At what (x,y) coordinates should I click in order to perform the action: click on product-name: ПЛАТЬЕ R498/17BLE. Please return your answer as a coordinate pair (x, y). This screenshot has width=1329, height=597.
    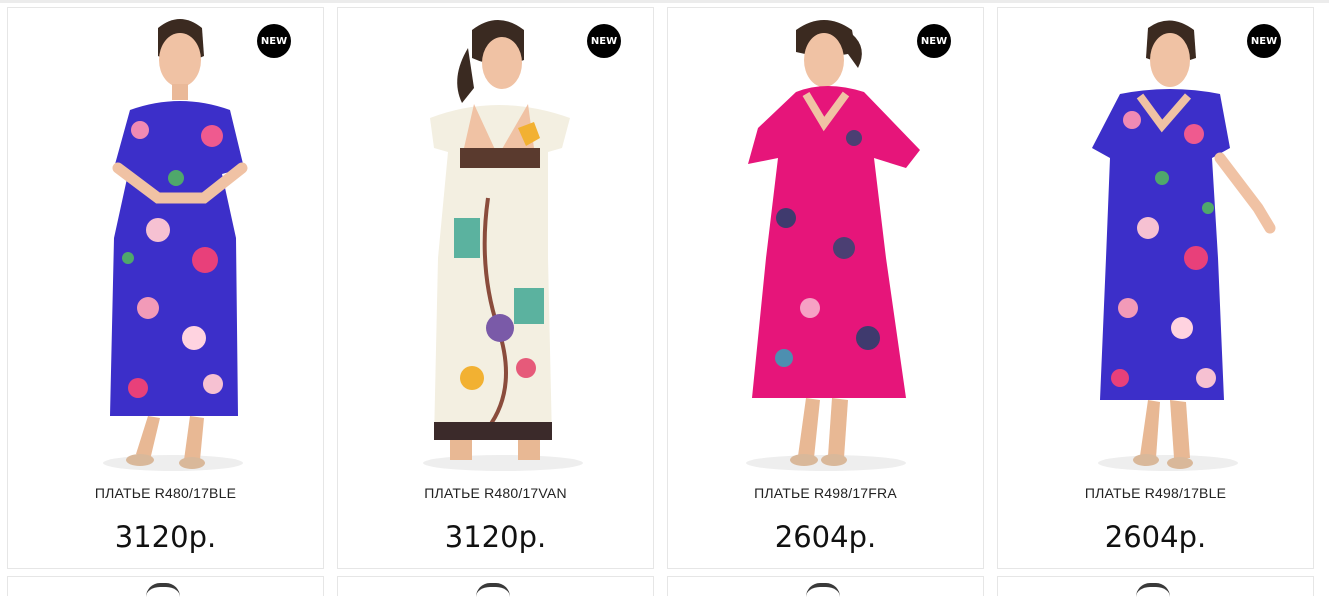
    Looking at the image, I should click on (1155, 493).